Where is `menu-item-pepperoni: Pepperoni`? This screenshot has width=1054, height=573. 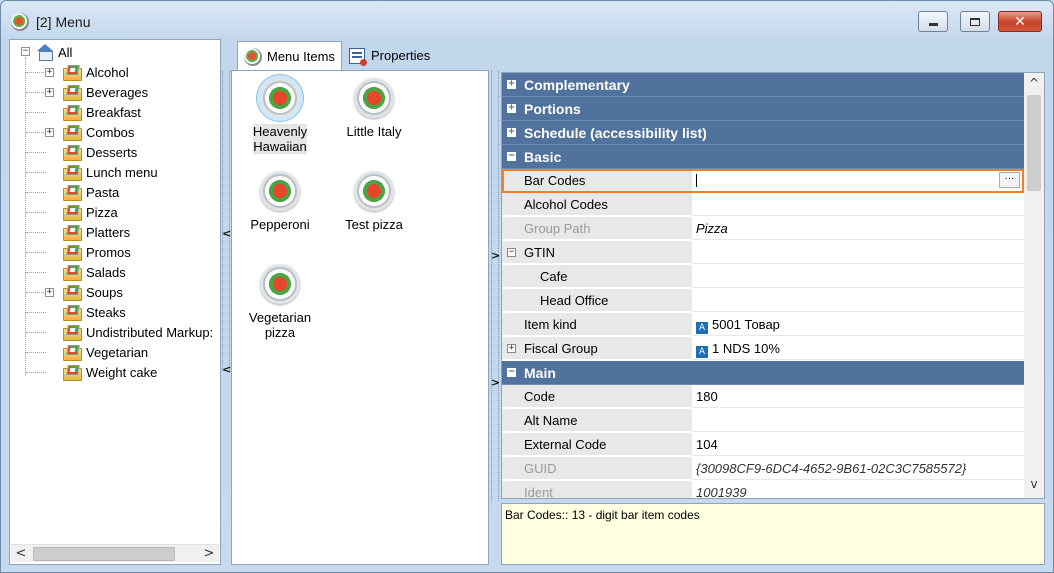
menu-item-pepperoni: Pepperoni is located at coordinates (280, 201).